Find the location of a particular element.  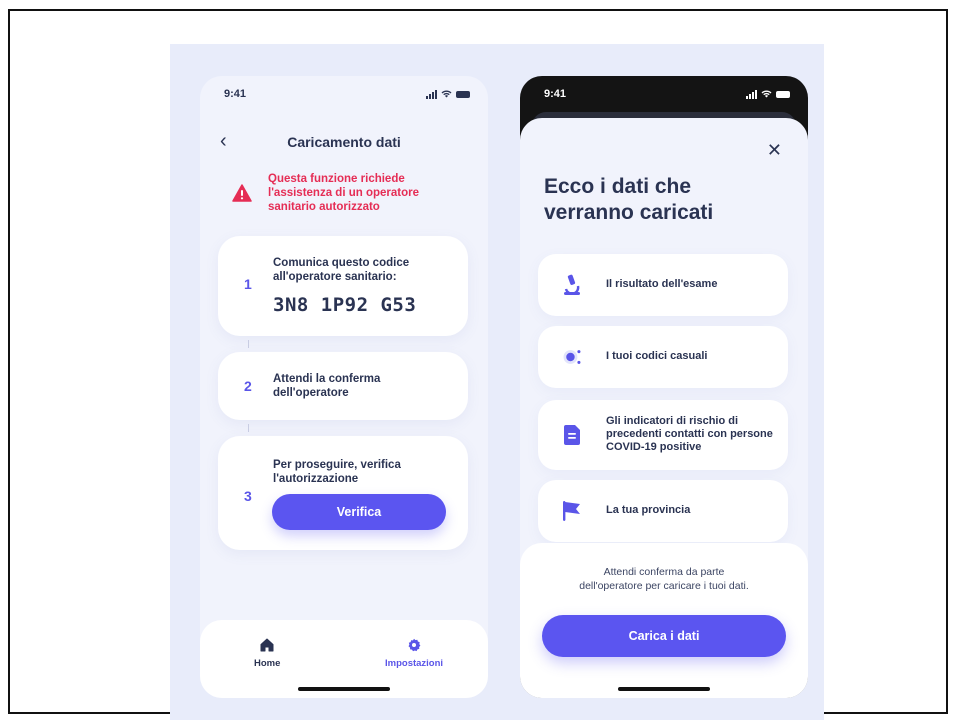

warning-icon is located at coordinates (242, 193).